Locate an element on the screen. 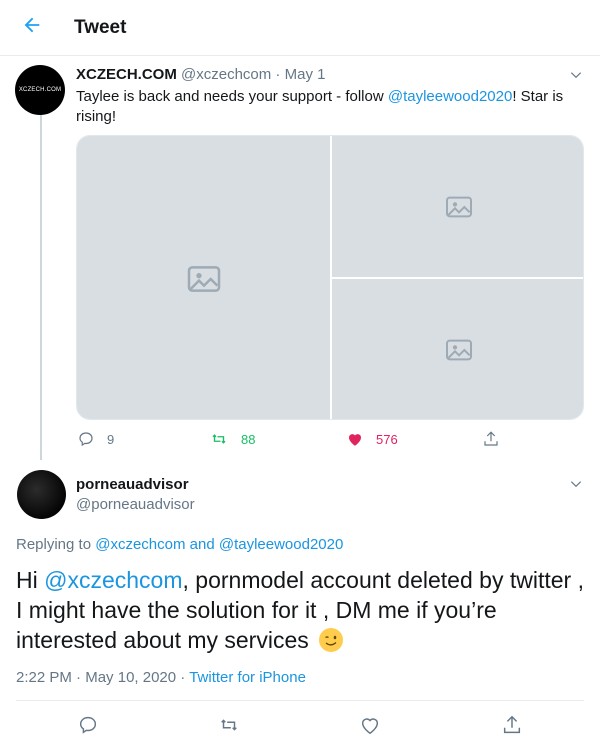 The height and width of the screenshot is (752, 600). author-name: XCZECH.COM is located at coordinates (126, 74).